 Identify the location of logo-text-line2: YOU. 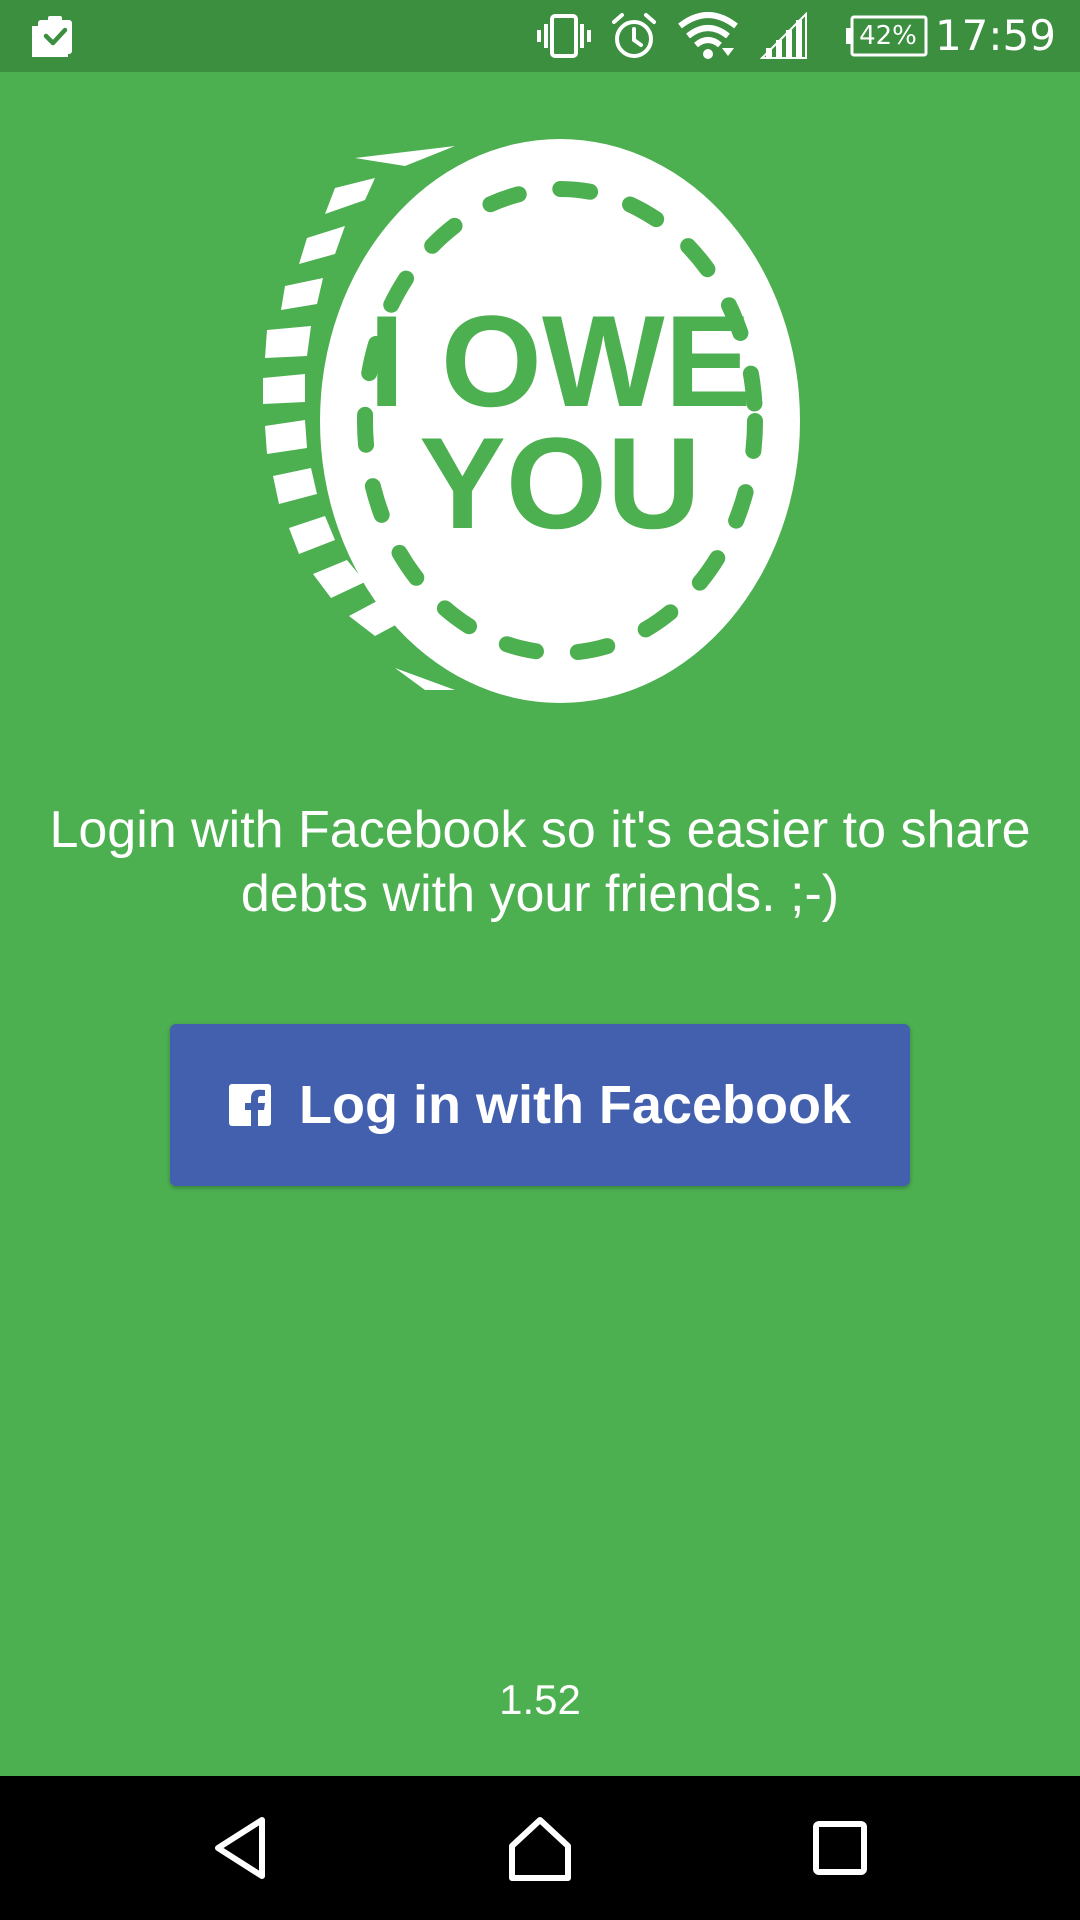
(560, 483).